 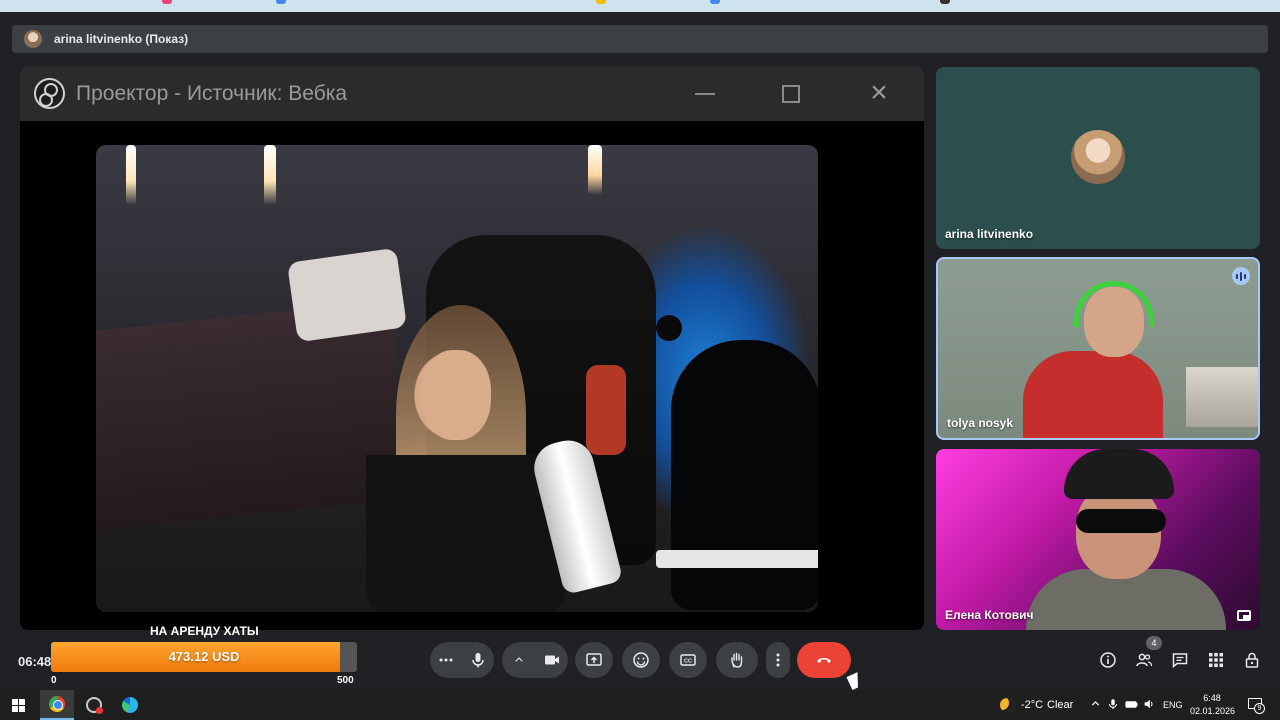 I want to click on emoji-icon, so click(x=641, y=660).